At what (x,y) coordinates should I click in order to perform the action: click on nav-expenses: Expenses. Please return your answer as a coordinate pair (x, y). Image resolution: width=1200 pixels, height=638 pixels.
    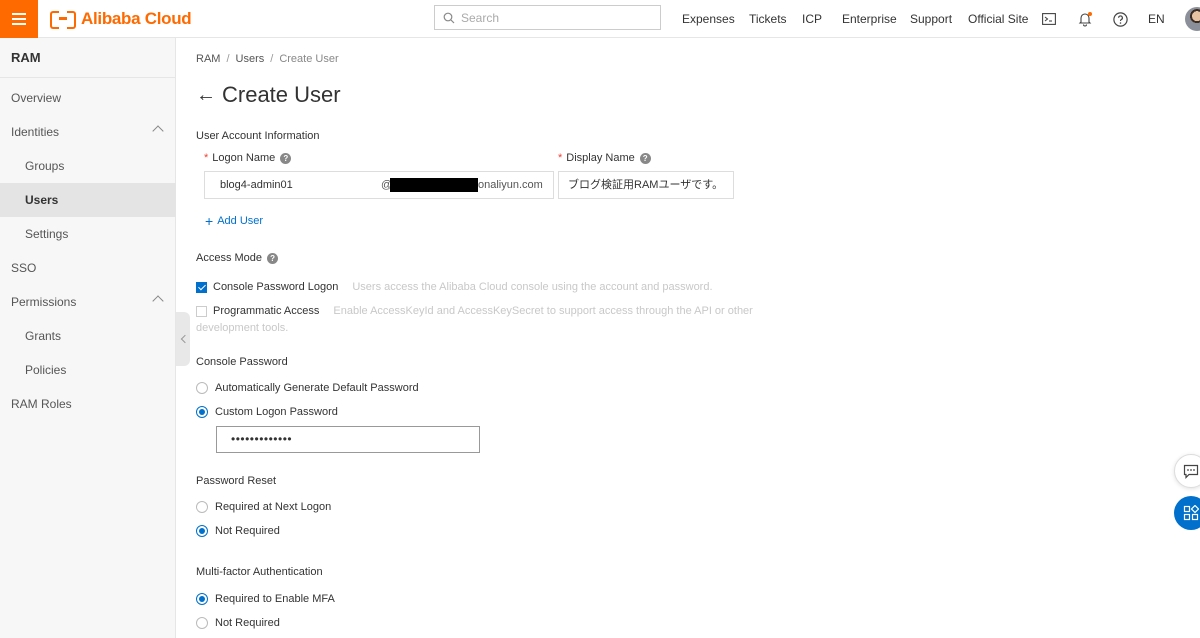
    Looking at the image, I should click on (708, 19).